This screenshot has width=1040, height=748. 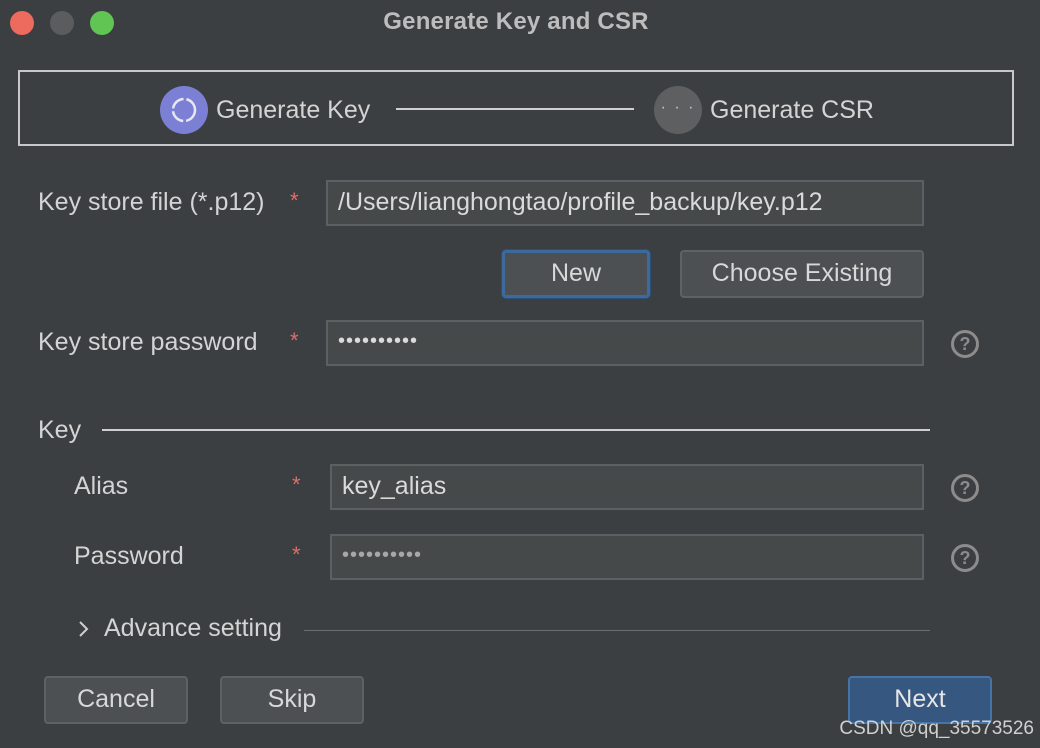 I want to click on title-bar: Generate Key and CSR, so click(x=520, y=23).